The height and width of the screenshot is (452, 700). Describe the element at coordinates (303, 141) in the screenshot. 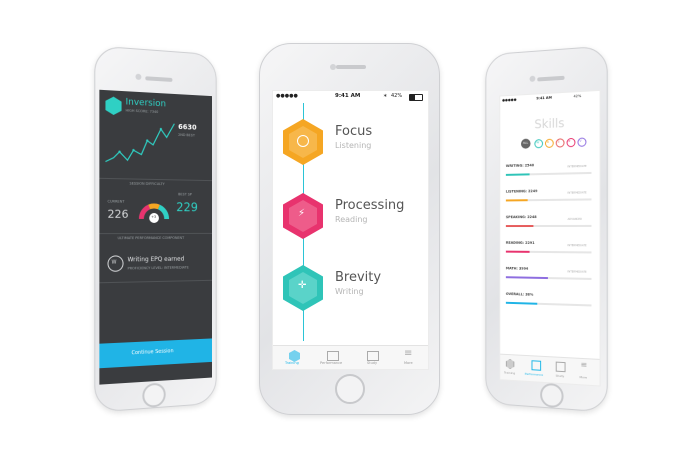

I see `target-ring` at that location.